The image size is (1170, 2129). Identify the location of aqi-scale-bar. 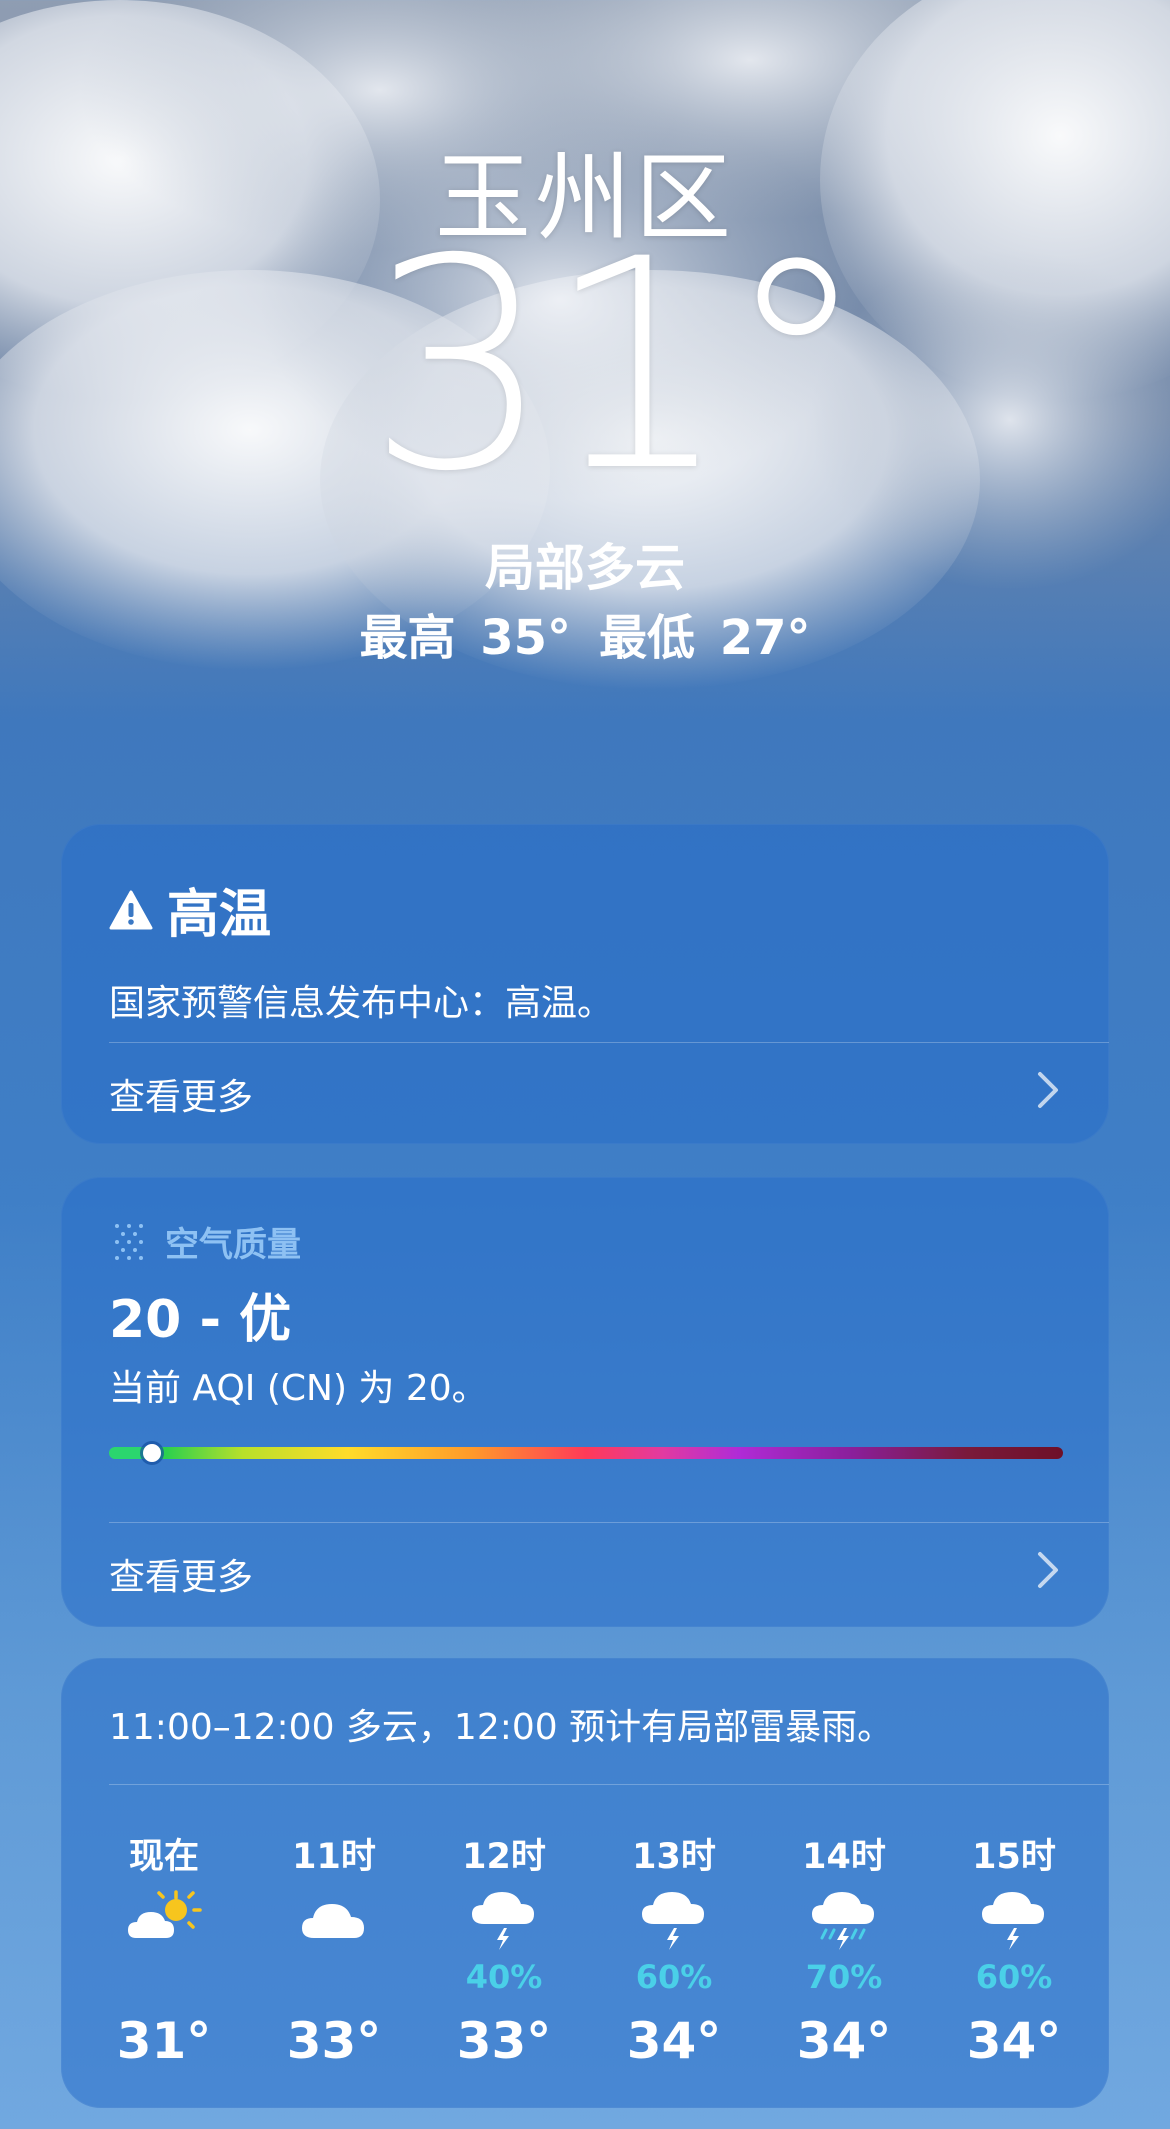
(586, 1453).